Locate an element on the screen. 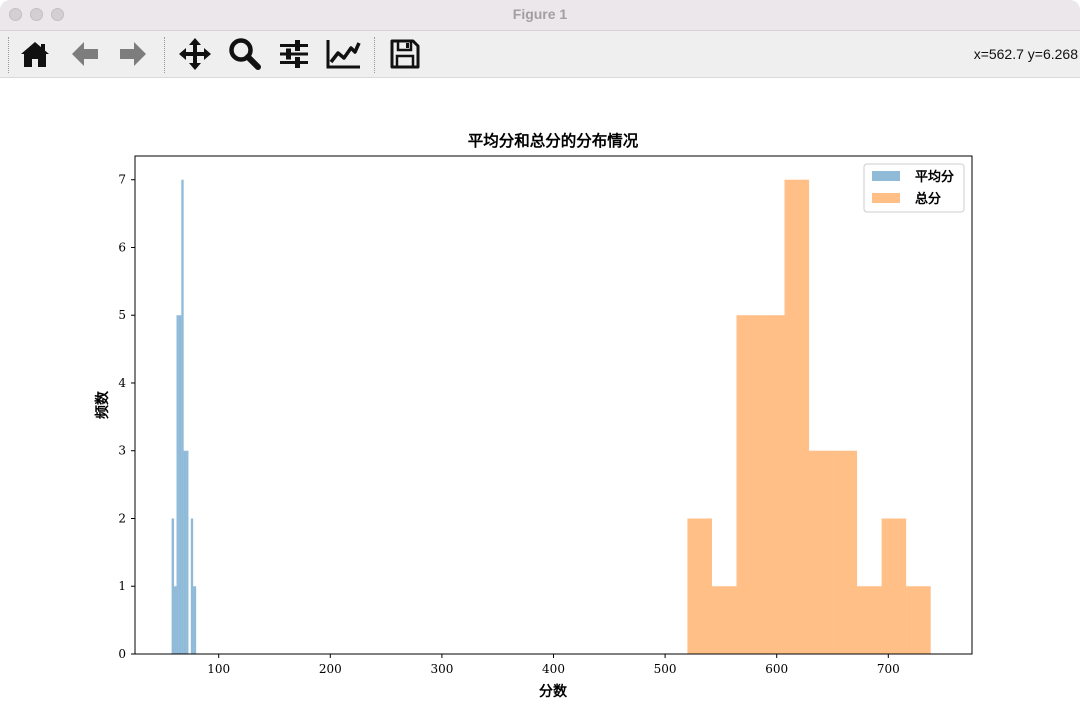 This screenshot has height=726, width=1080. x-tick-label: 600 is located at coordinates (776, 669).